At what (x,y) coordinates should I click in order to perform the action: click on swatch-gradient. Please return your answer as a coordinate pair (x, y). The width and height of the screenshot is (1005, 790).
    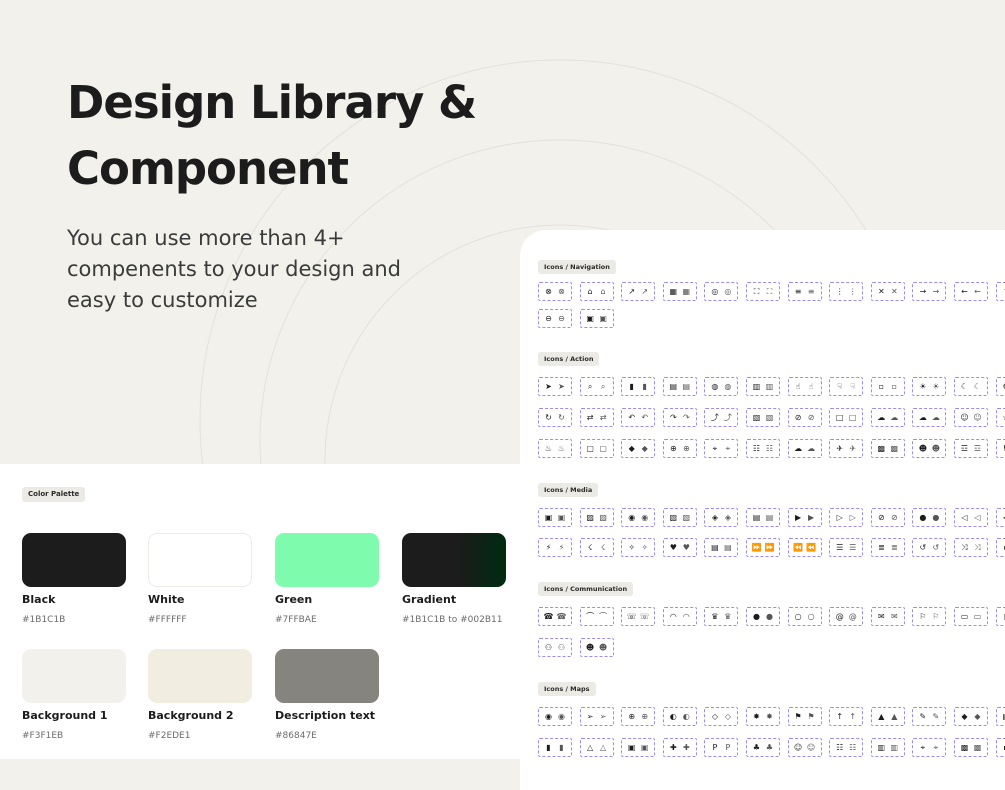
    Looking at the image, I should click on (454, 560).